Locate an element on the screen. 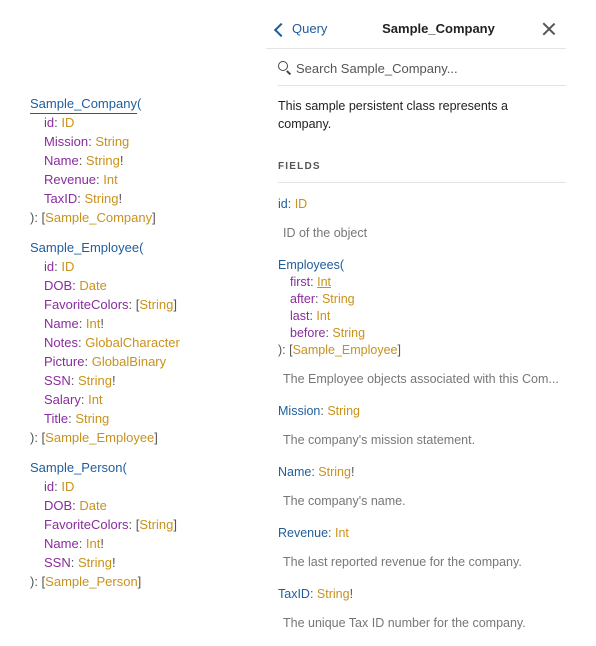 The width and height of the screenshot is (596, 646). type-name-link: Sample_Company is located at coordinates (83, 105).